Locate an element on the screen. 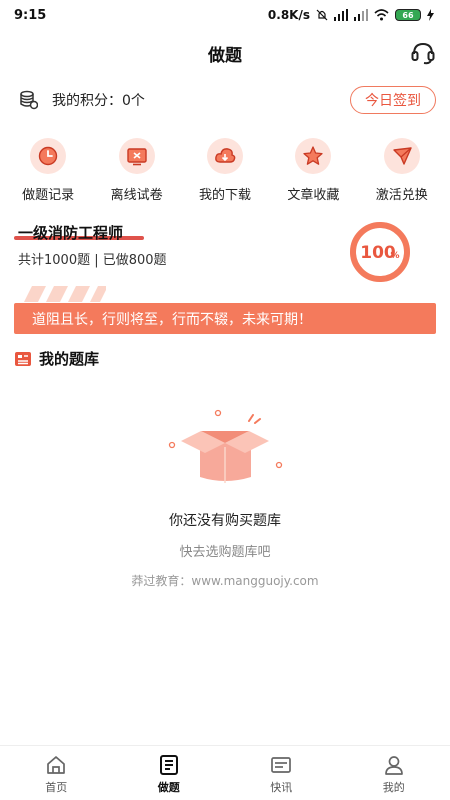 The image size is (450, 800). bell-off-icon is located at coordinates (322, 15).